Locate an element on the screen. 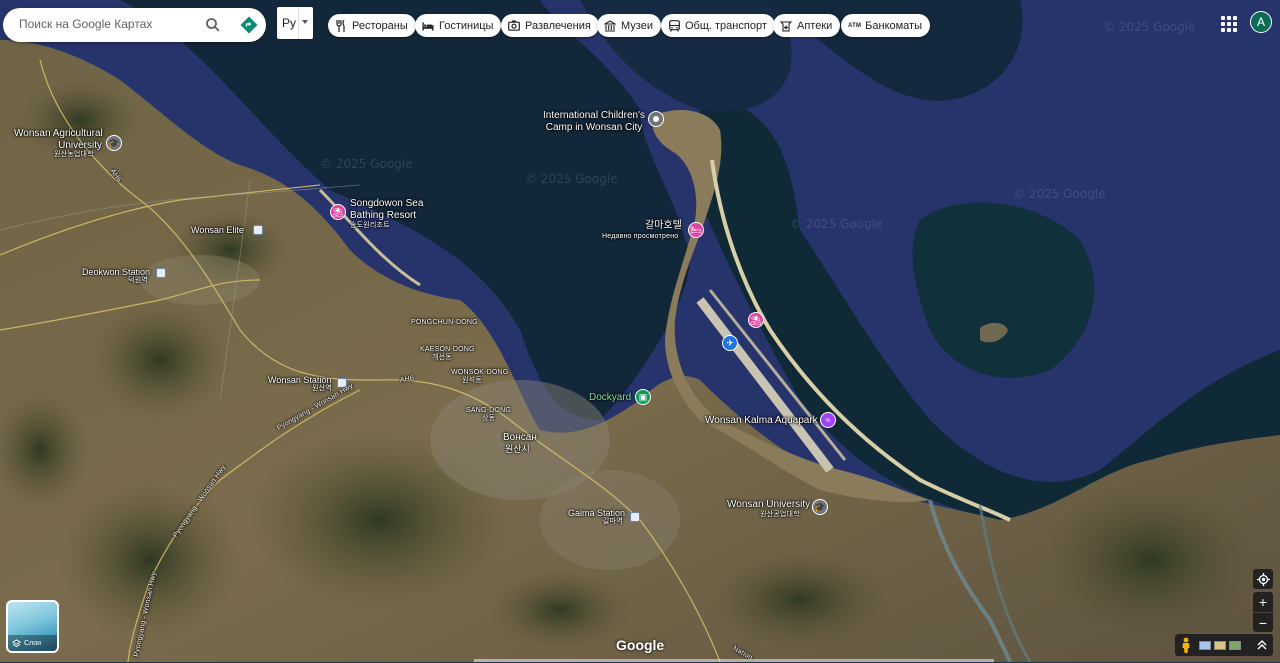 This screenshot has height=663, width=1280. chip-label: Банкоматы is located at coordinates (894, 25).